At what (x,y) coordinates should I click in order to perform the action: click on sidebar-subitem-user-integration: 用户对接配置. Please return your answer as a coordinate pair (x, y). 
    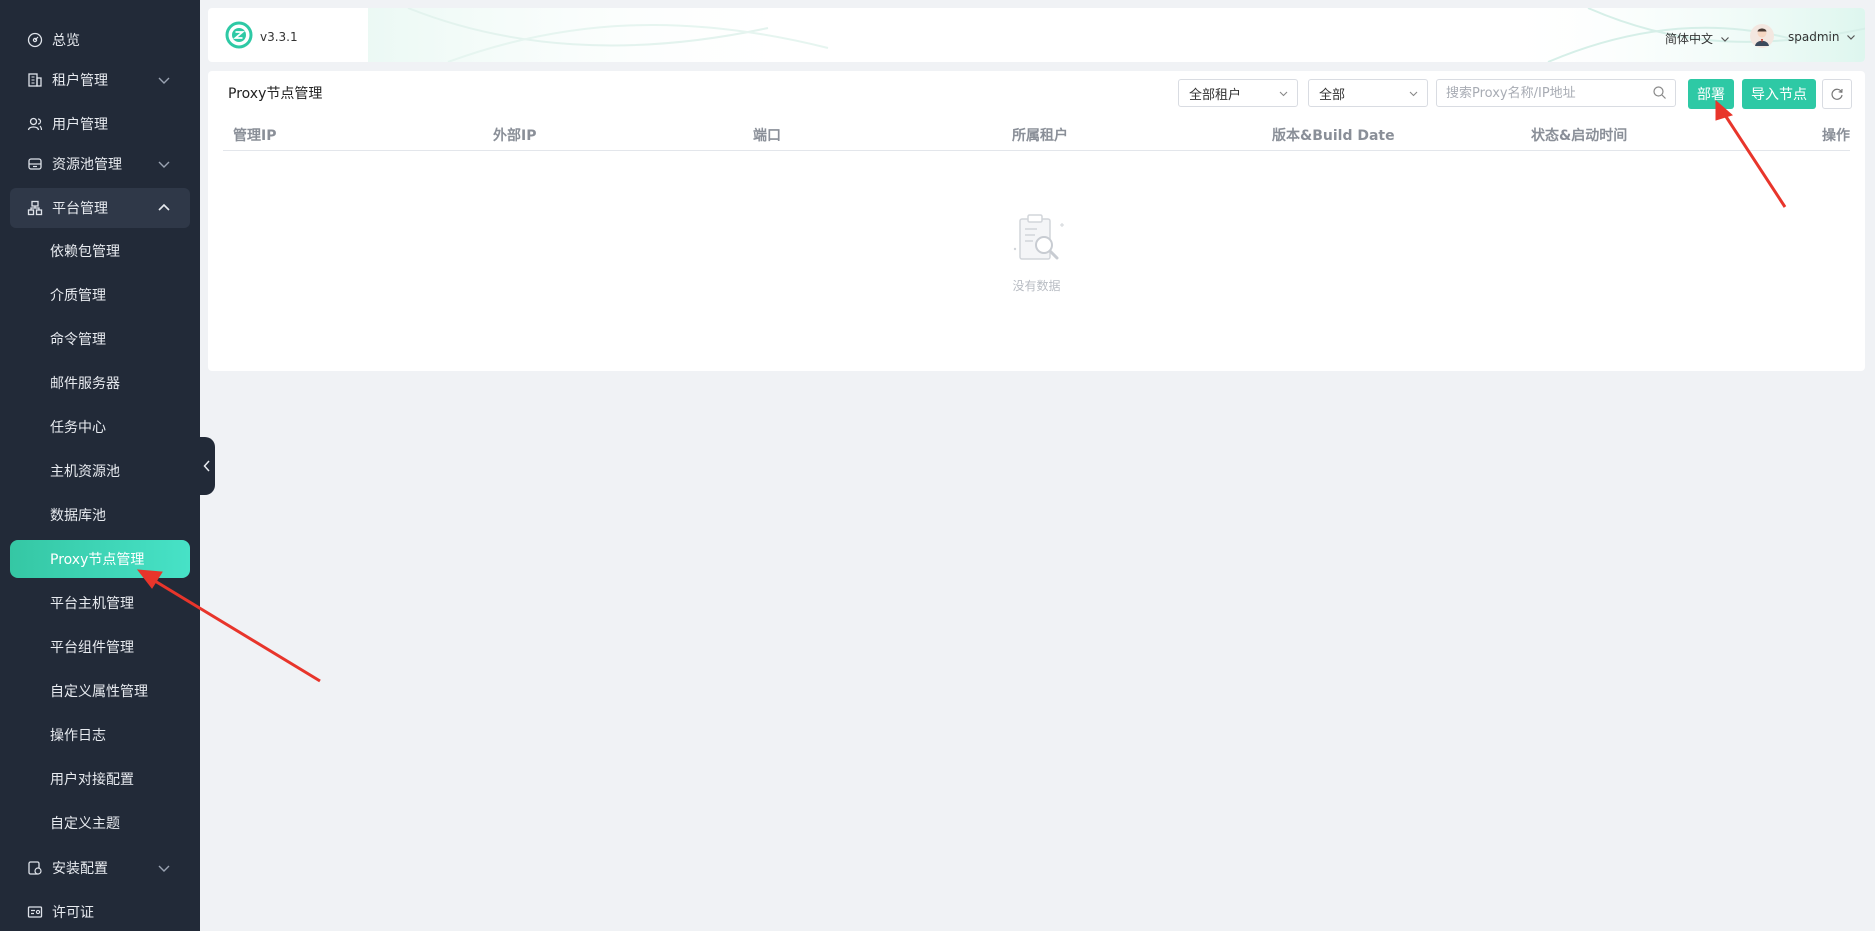
    Looking at the image, I should click on (100, 779).